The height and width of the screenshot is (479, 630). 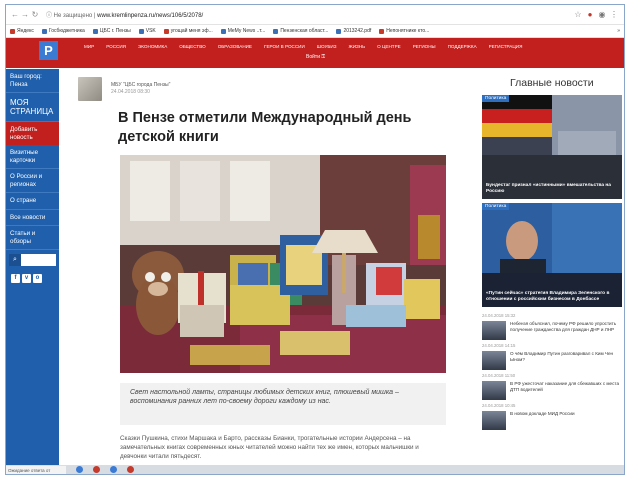 I want to click on bookmark-item: ЦБС г. Пензы, so click(x=111, y=31).